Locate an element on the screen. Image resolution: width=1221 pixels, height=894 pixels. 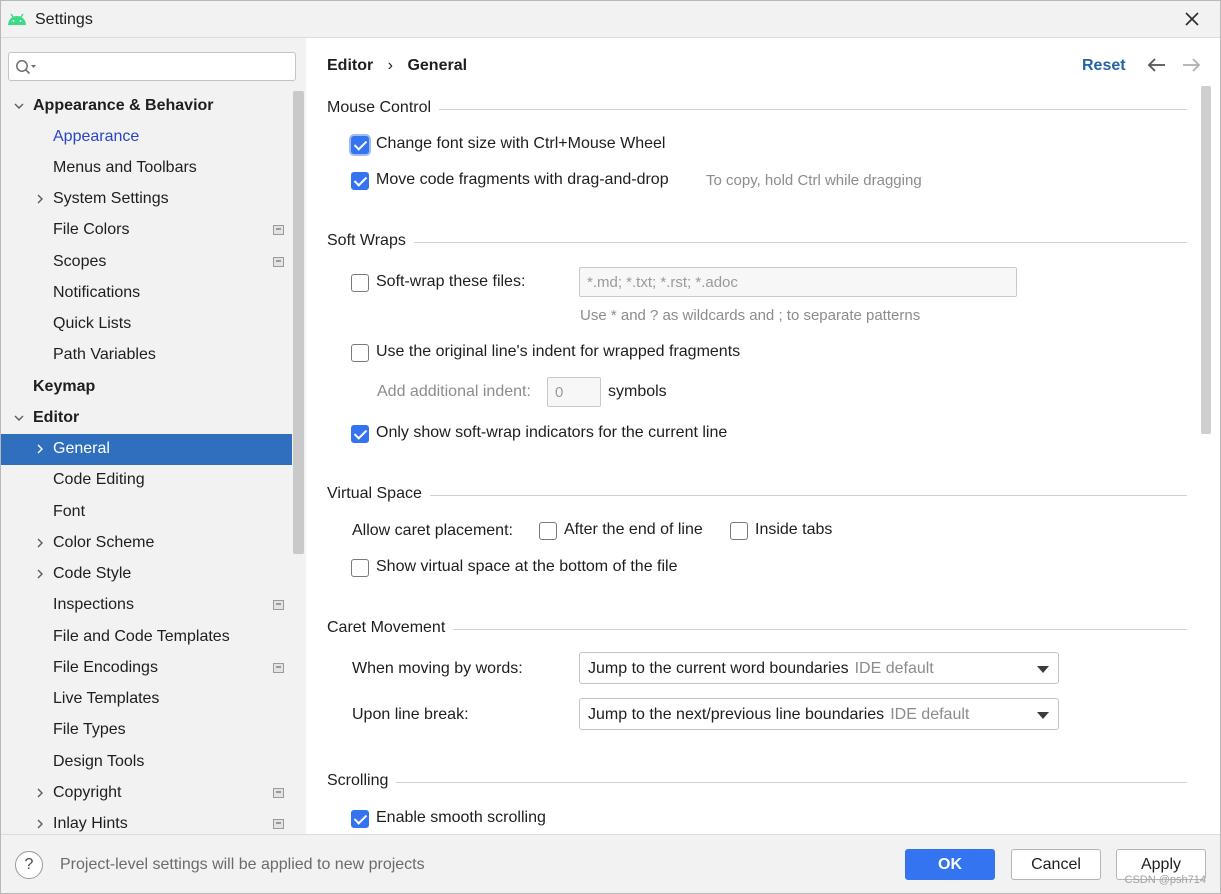
sidebar-item-label: File Encodings is located at coordinates (105, 667).